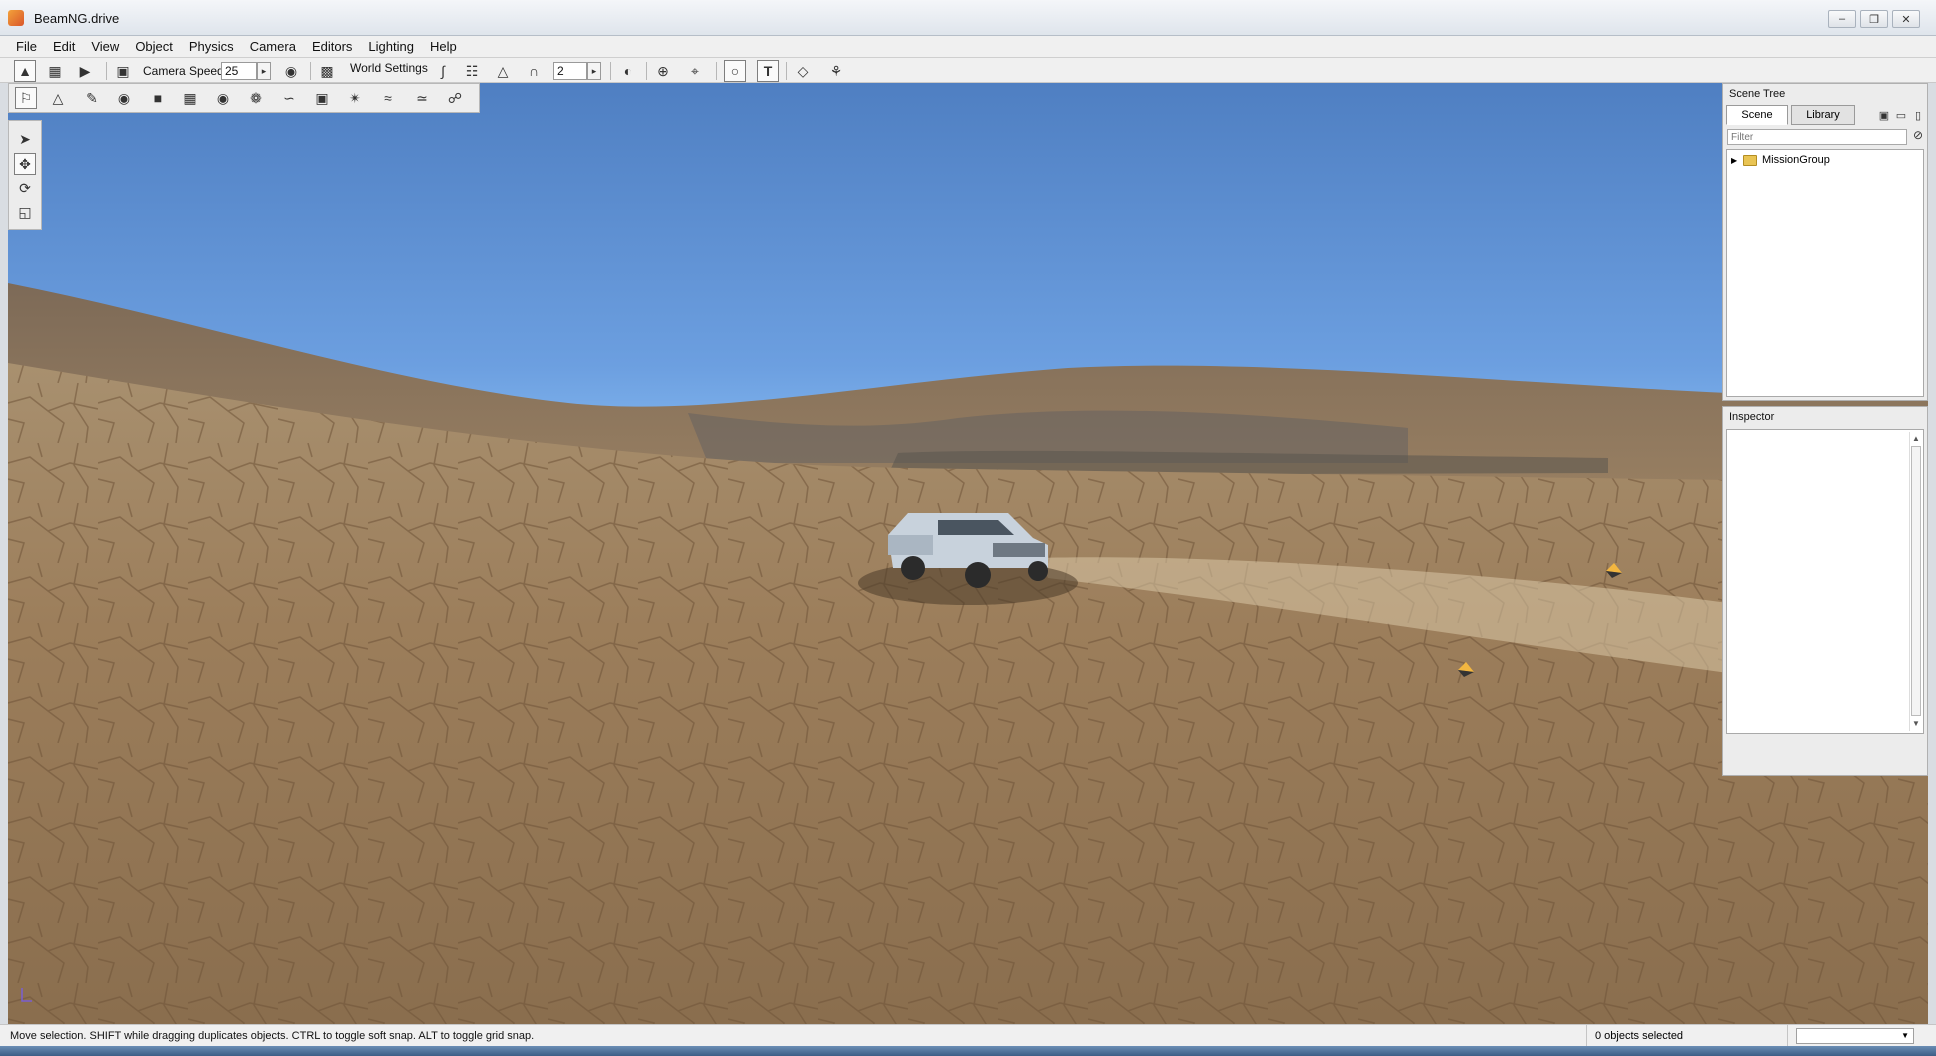 The image size is (1936, 1056). What do you see at coordinates (1918, 115) in the screenshot?
I see `delete-icon: ▯` at bounding box center [1918, 115].